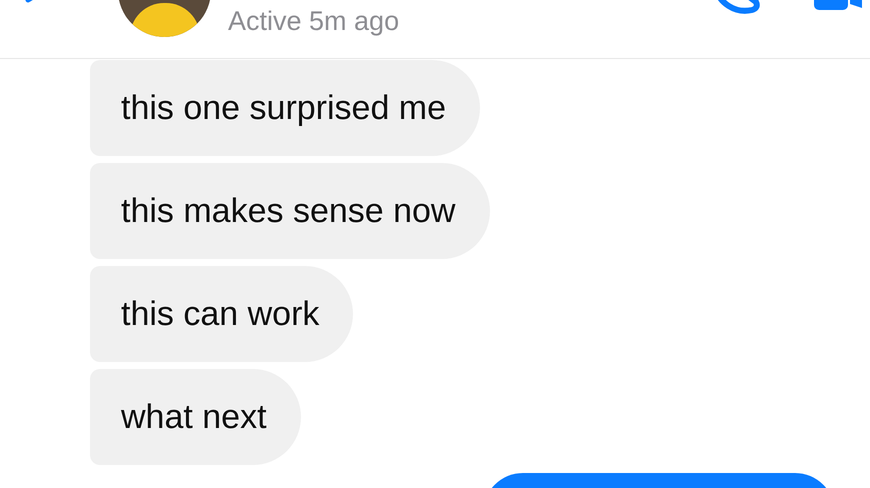 This screenshot has height=488, width=870. What do you see at coordinates (195, 417) in the screenshot?
I see `message-bubble: what next` at bounding box center [195, 417].